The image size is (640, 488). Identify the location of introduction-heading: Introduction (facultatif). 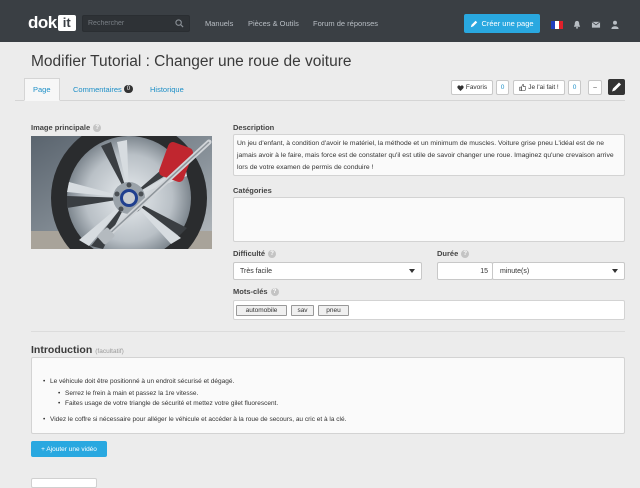
(77, 350).